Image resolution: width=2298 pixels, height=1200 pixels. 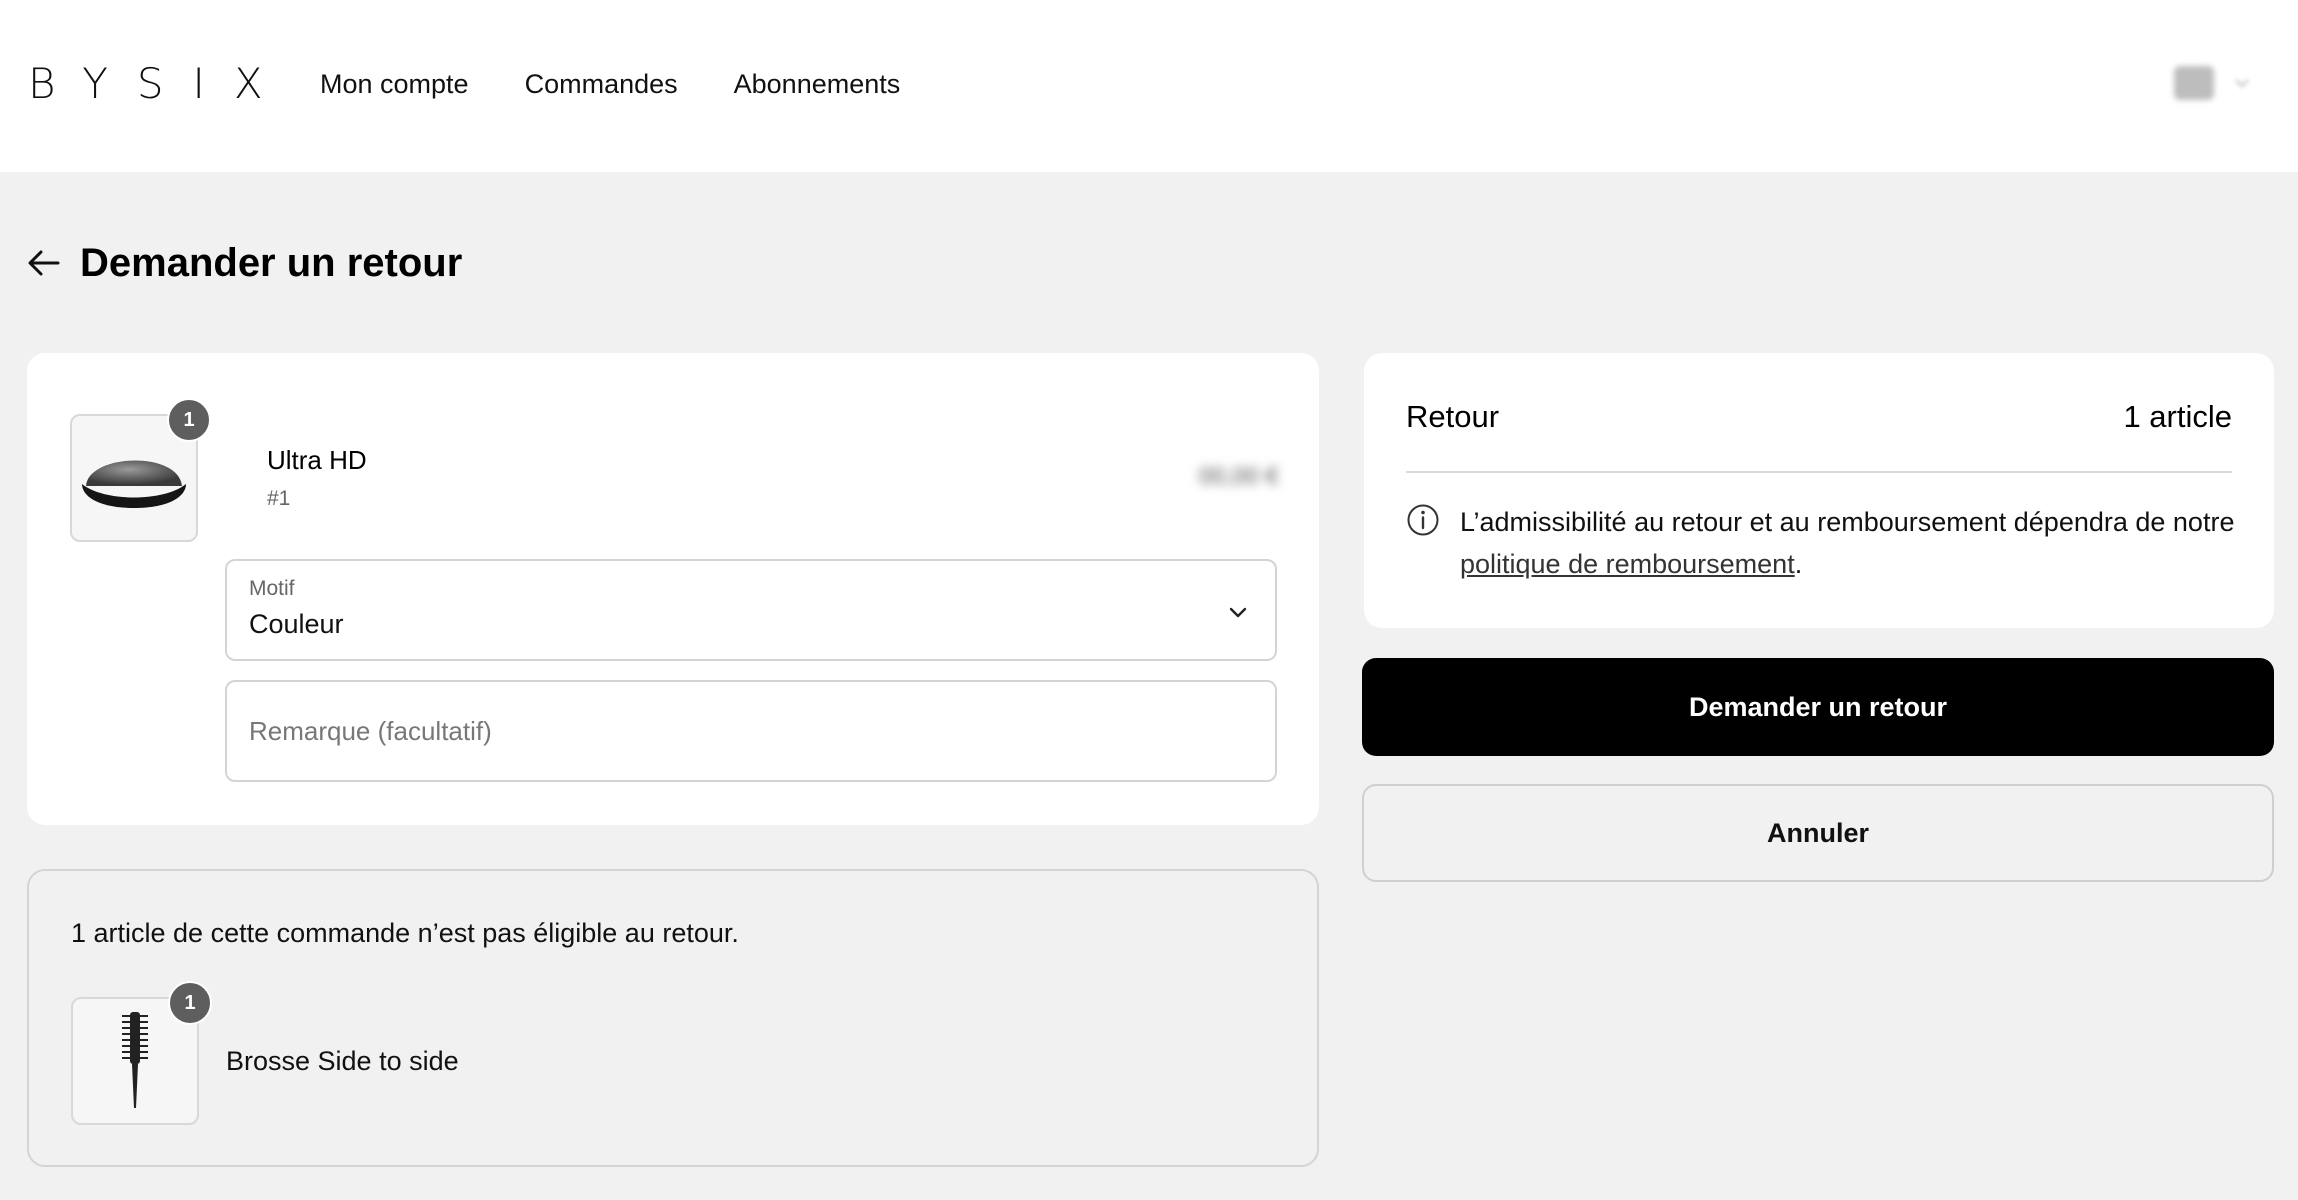 What do you see at coordinates (2194, 83) in the screenshot?
I see `avatar` at bounding box center [2194, 83].